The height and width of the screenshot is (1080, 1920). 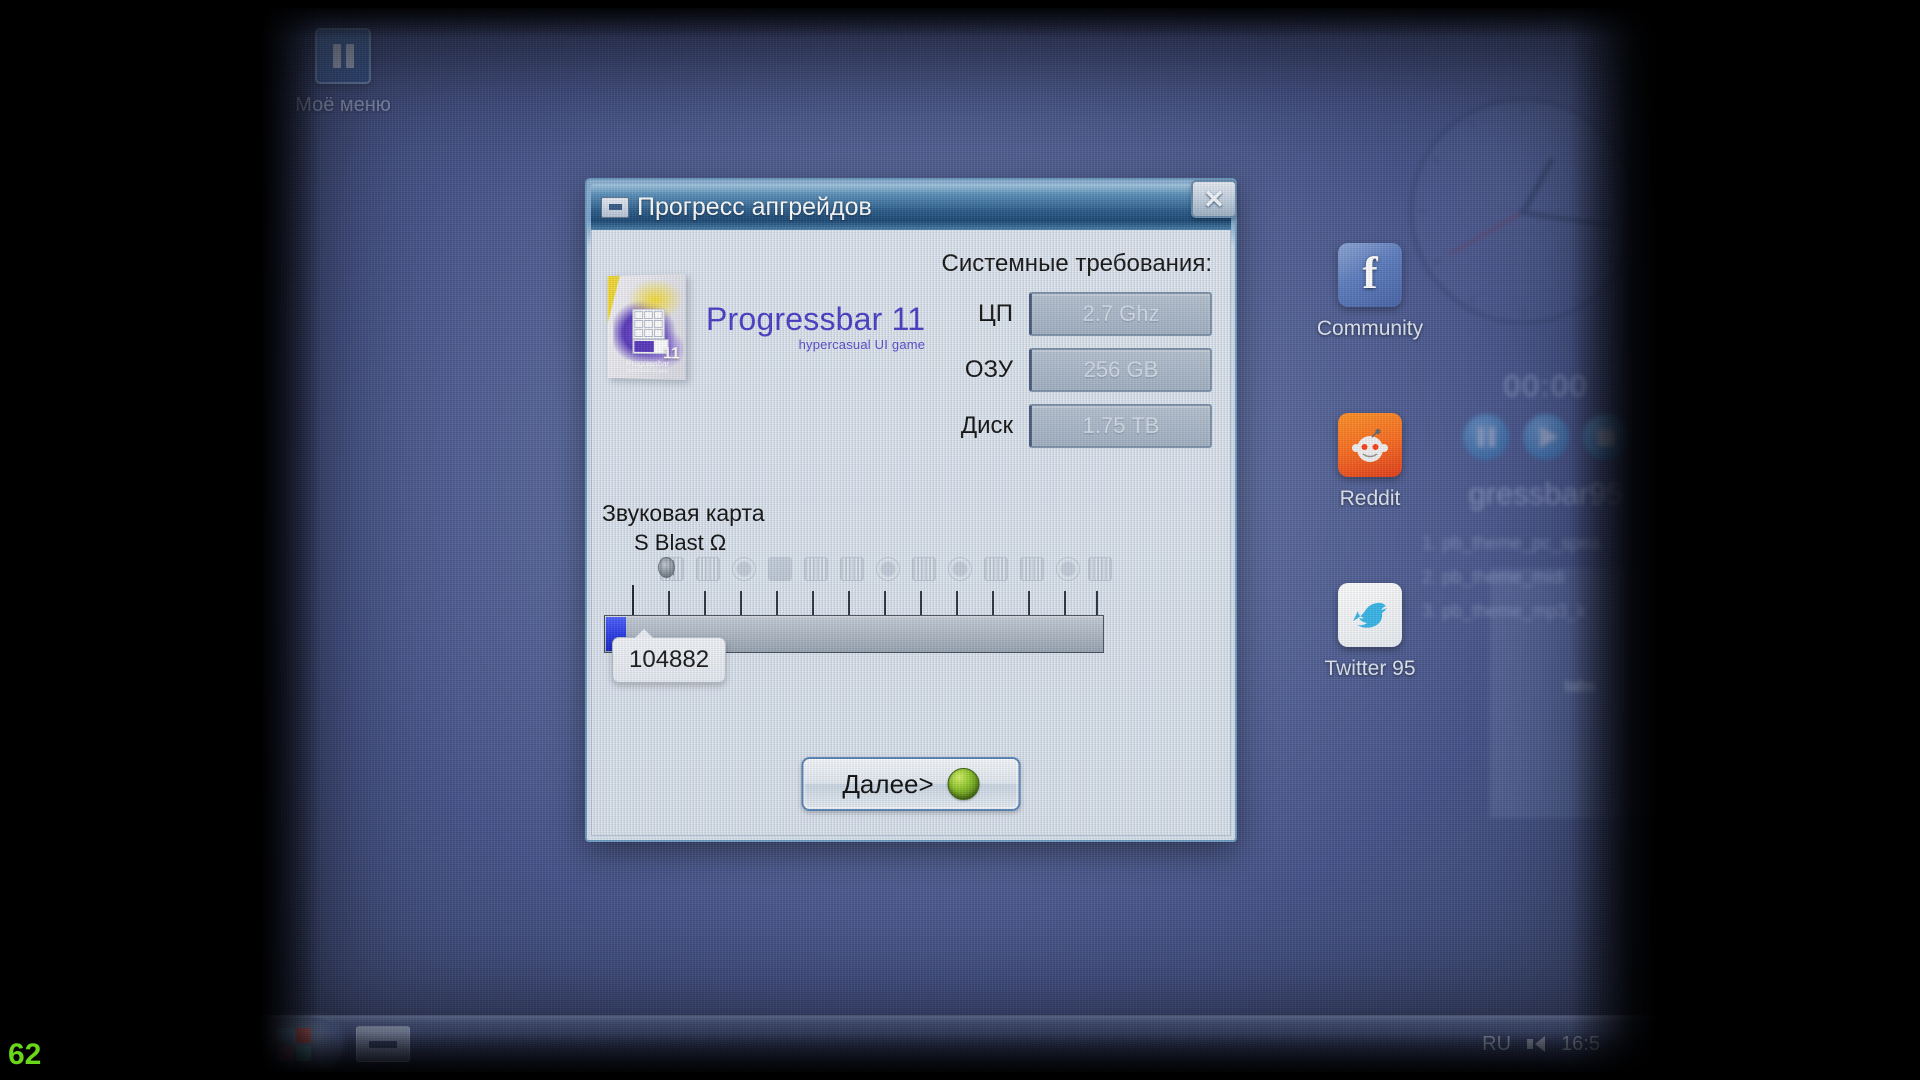 I want to click on clock-second-hand, so click(x=1486, y=233).